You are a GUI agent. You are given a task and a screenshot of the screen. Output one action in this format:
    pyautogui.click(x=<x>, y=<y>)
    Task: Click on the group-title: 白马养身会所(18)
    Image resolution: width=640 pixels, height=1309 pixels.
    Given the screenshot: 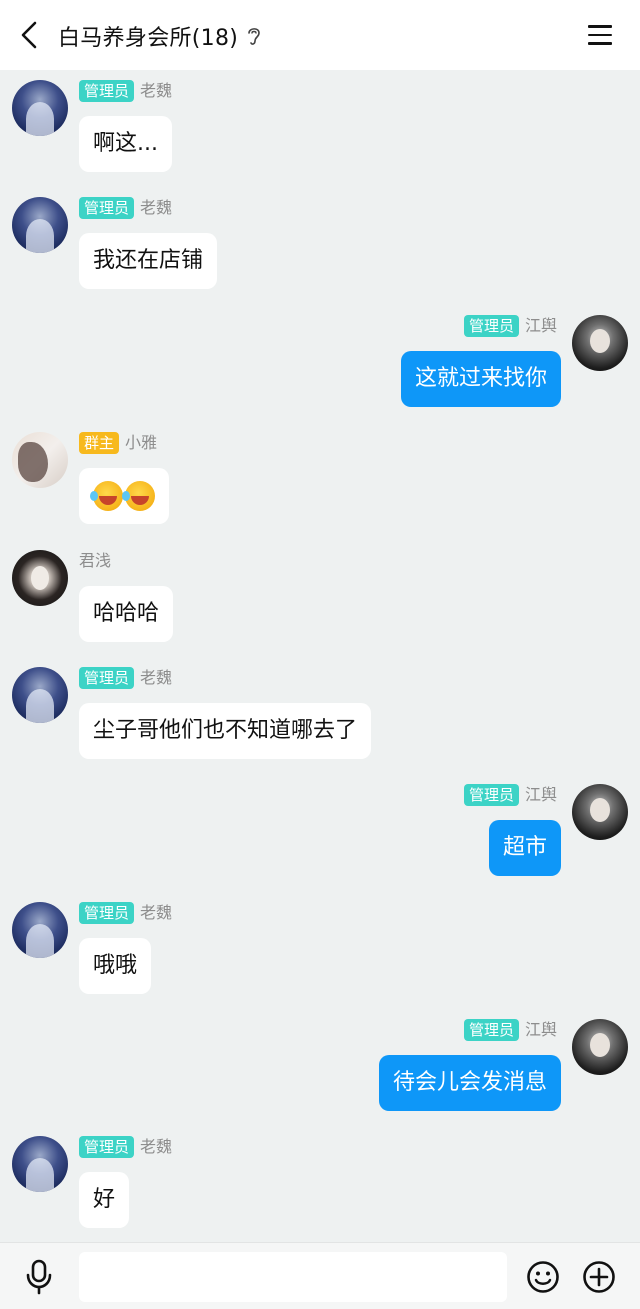 What is the action you would take?
    pyautogui.click(x=148, y=38)
    